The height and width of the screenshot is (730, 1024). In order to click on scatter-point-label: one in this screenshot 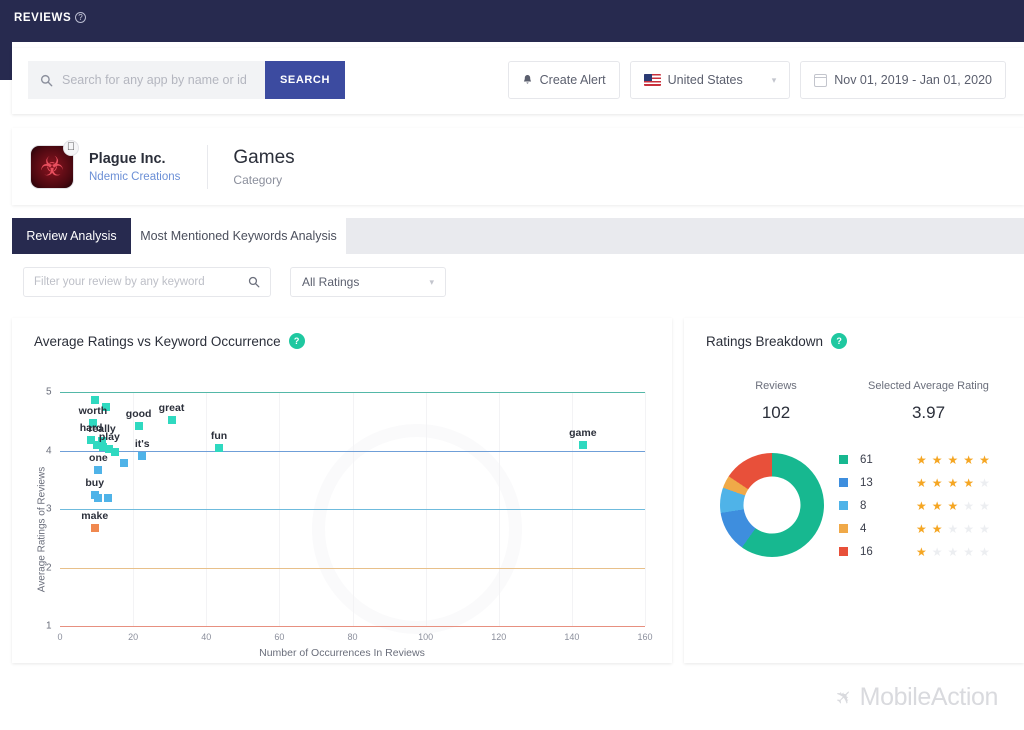, I will do `click(98, 457)`.